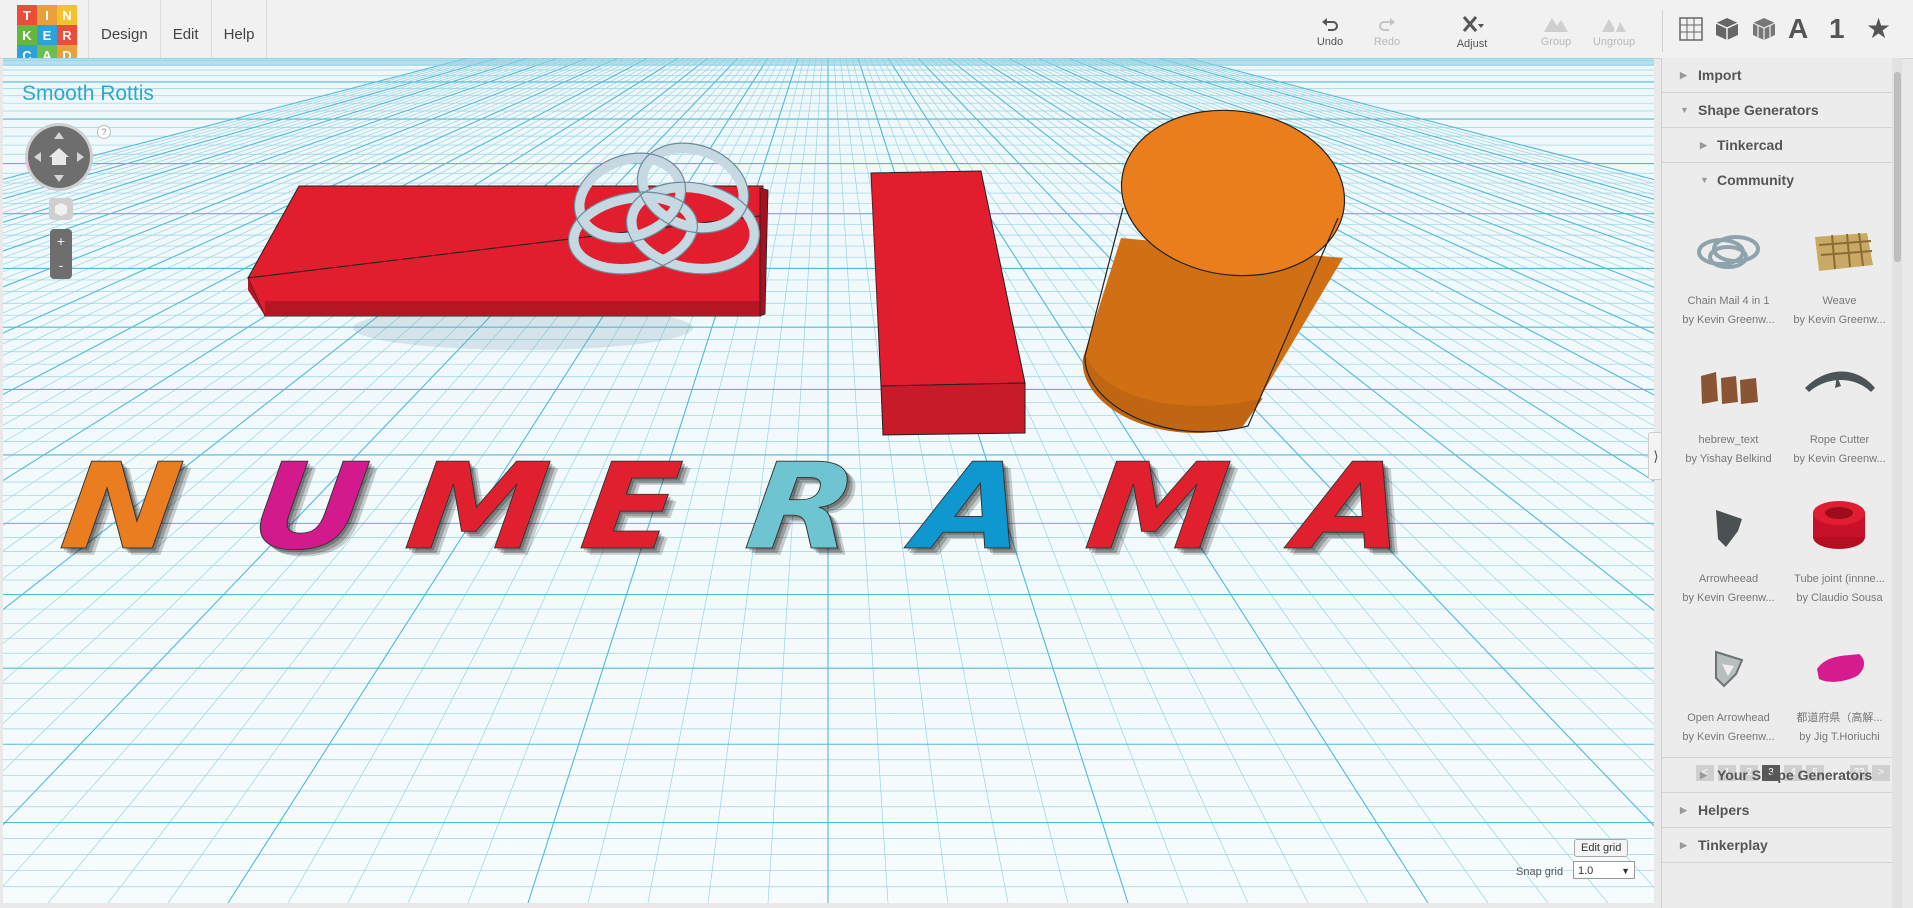  Describe the element at coordinates (185, 29) in the screenshot. I see `menu-edit: Edit` at that location.